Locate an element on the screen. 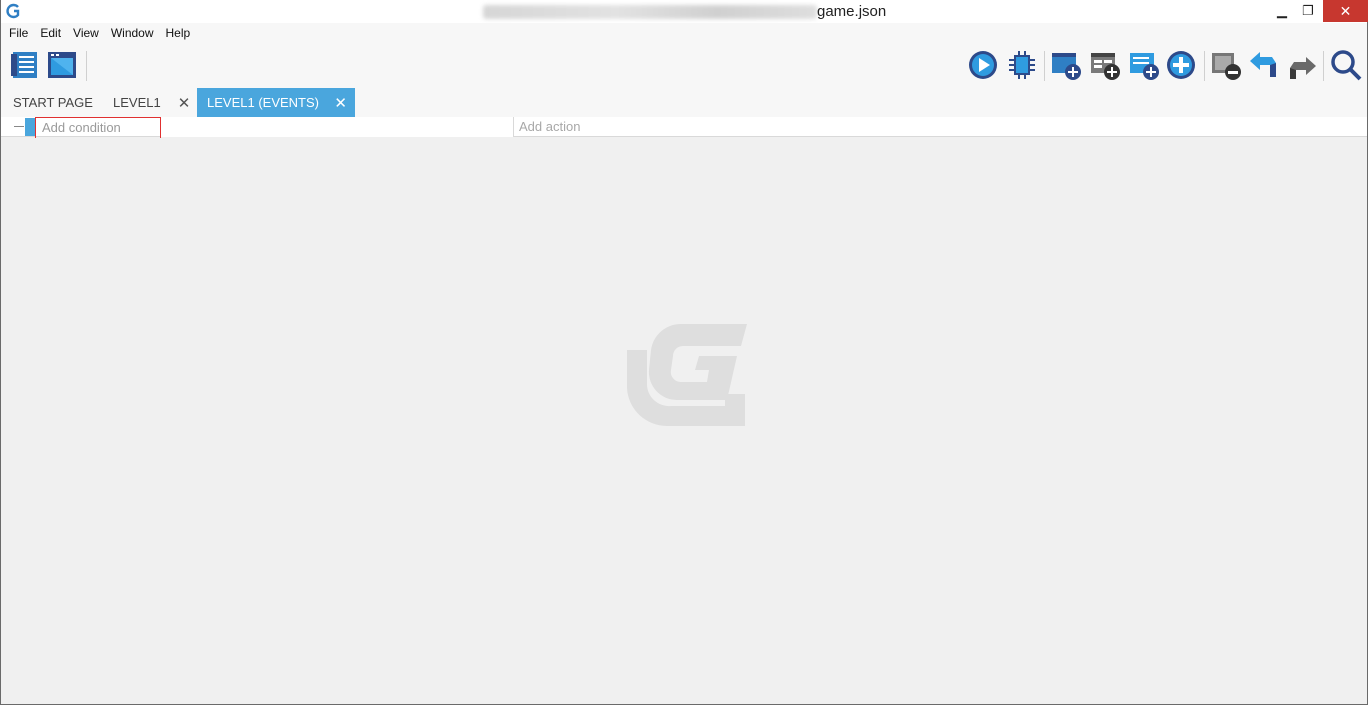  title-bar: game.json ▁ ❐ ✕ is located at coordinates (684, 11).